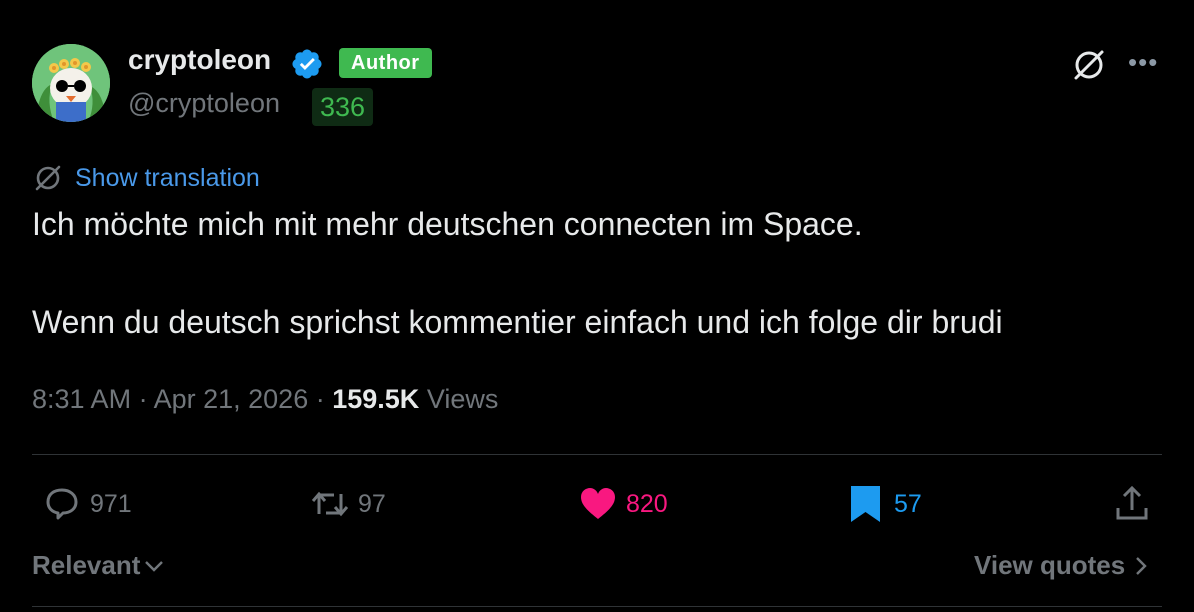 This screenshot has width=1194, height=612. What do you see at coordinates (884, 504) in the screenshot?
I see `bookmark-button: 57` at bounding box center [884, 504].